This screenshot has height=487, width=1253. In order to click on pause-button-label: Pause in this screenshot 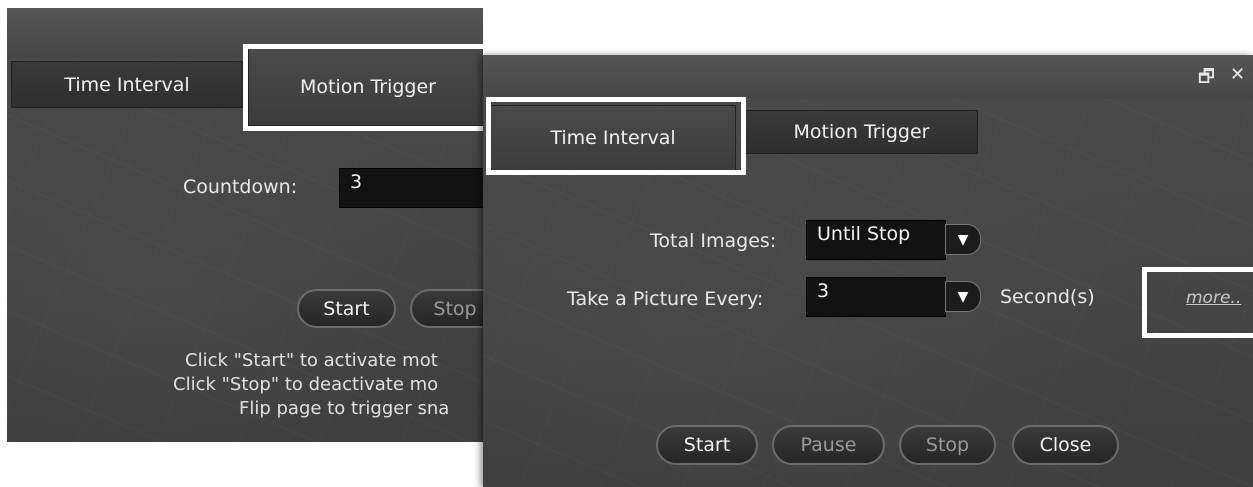, I will do `click(828, 445)`.